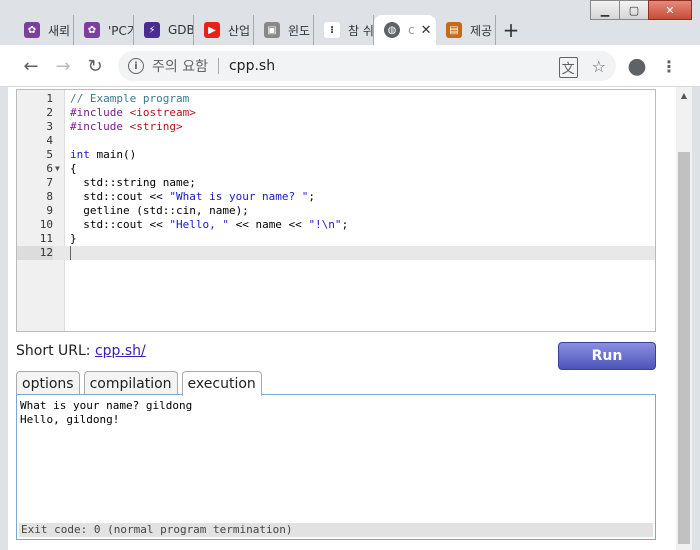  Describe the element at coordinates (121, 182) in the screenshot. I see `code-line: 7 std::string name;` at that location.